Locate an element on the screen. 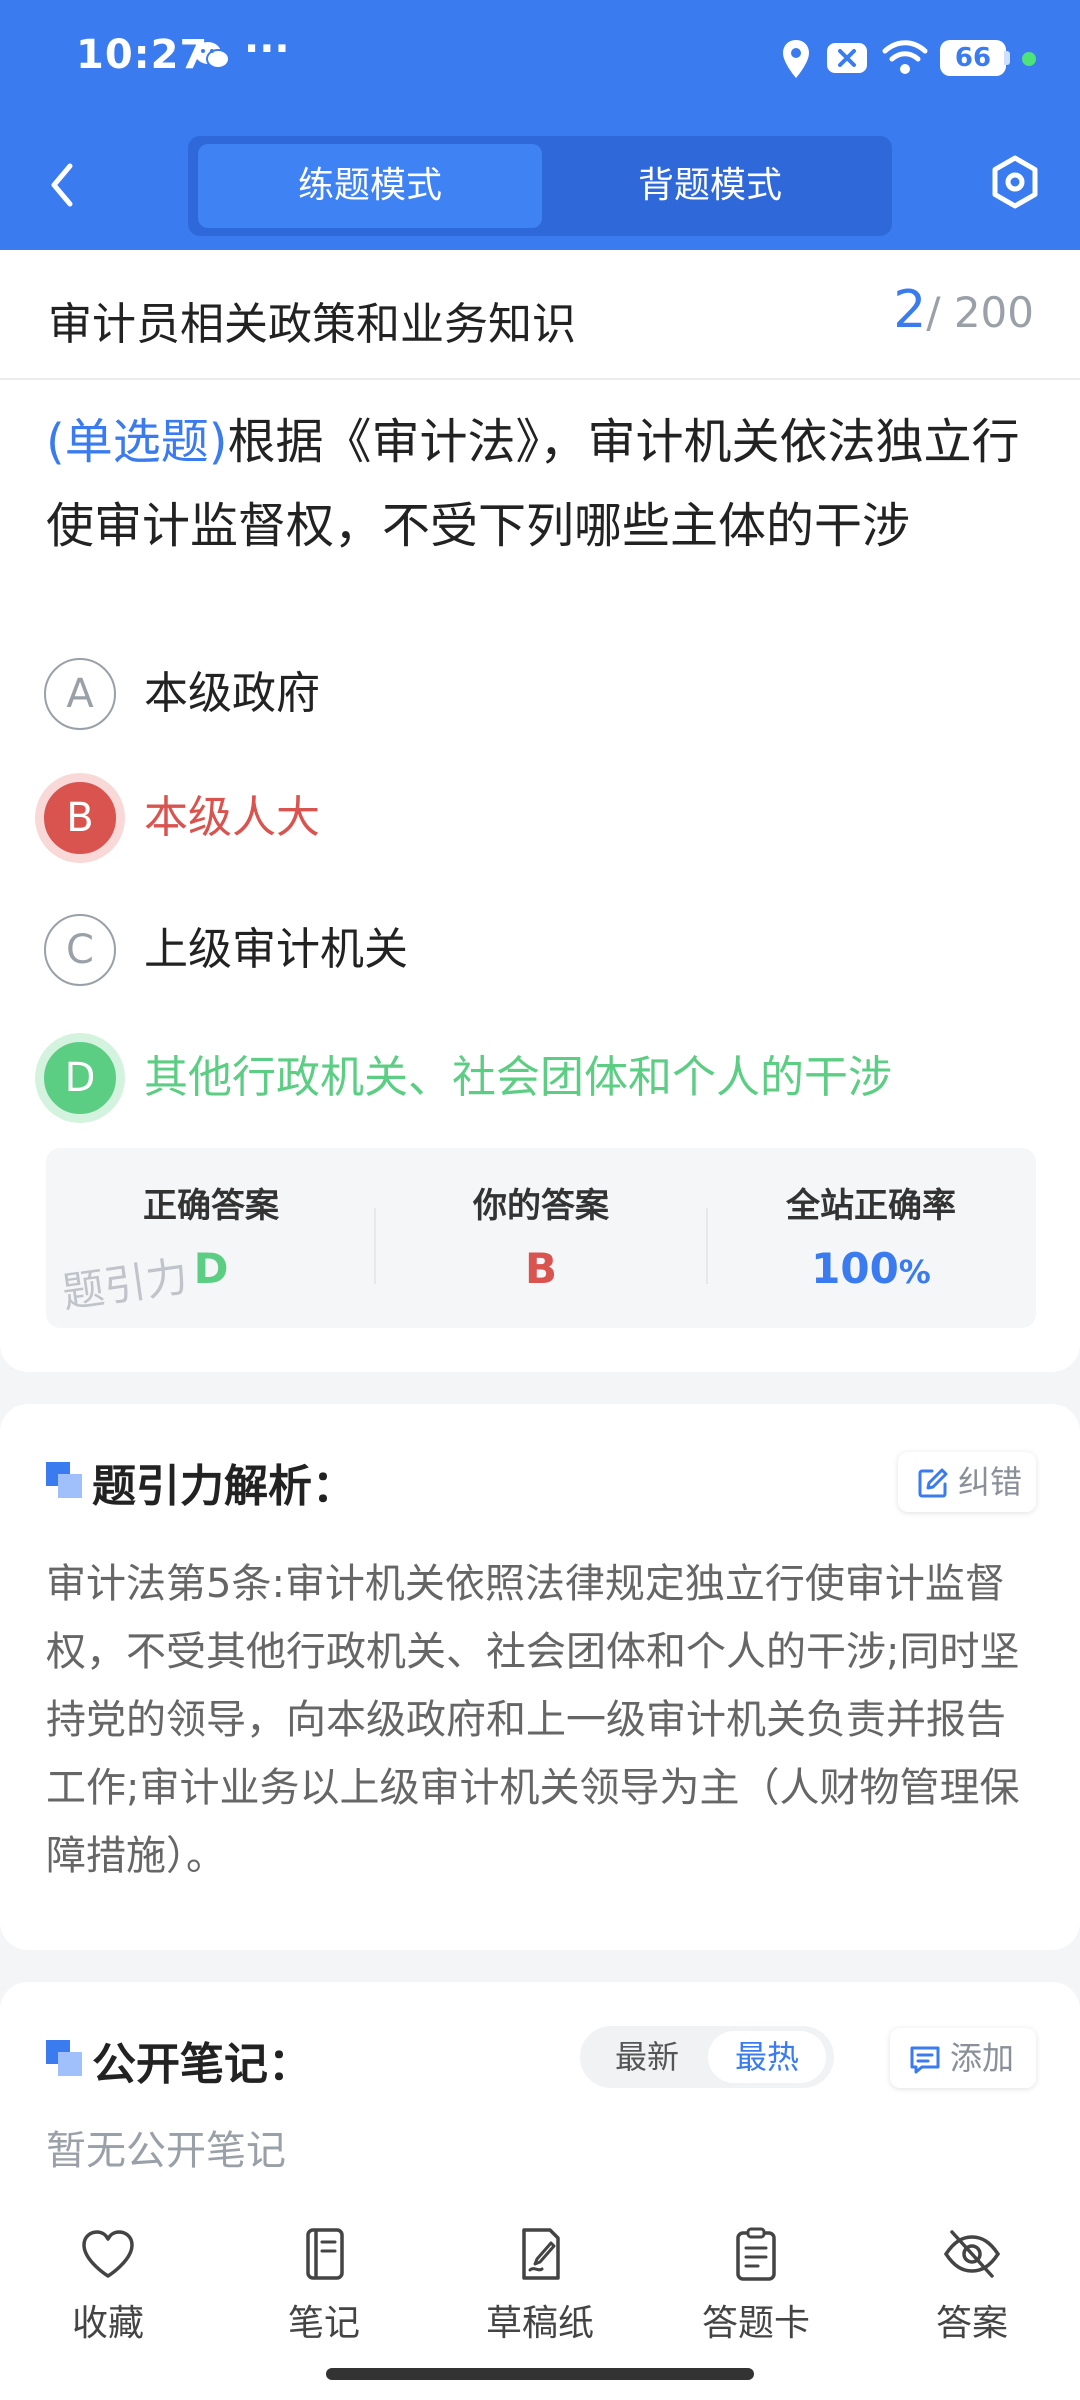  wechat-icon is located at coordinates (212, 55).